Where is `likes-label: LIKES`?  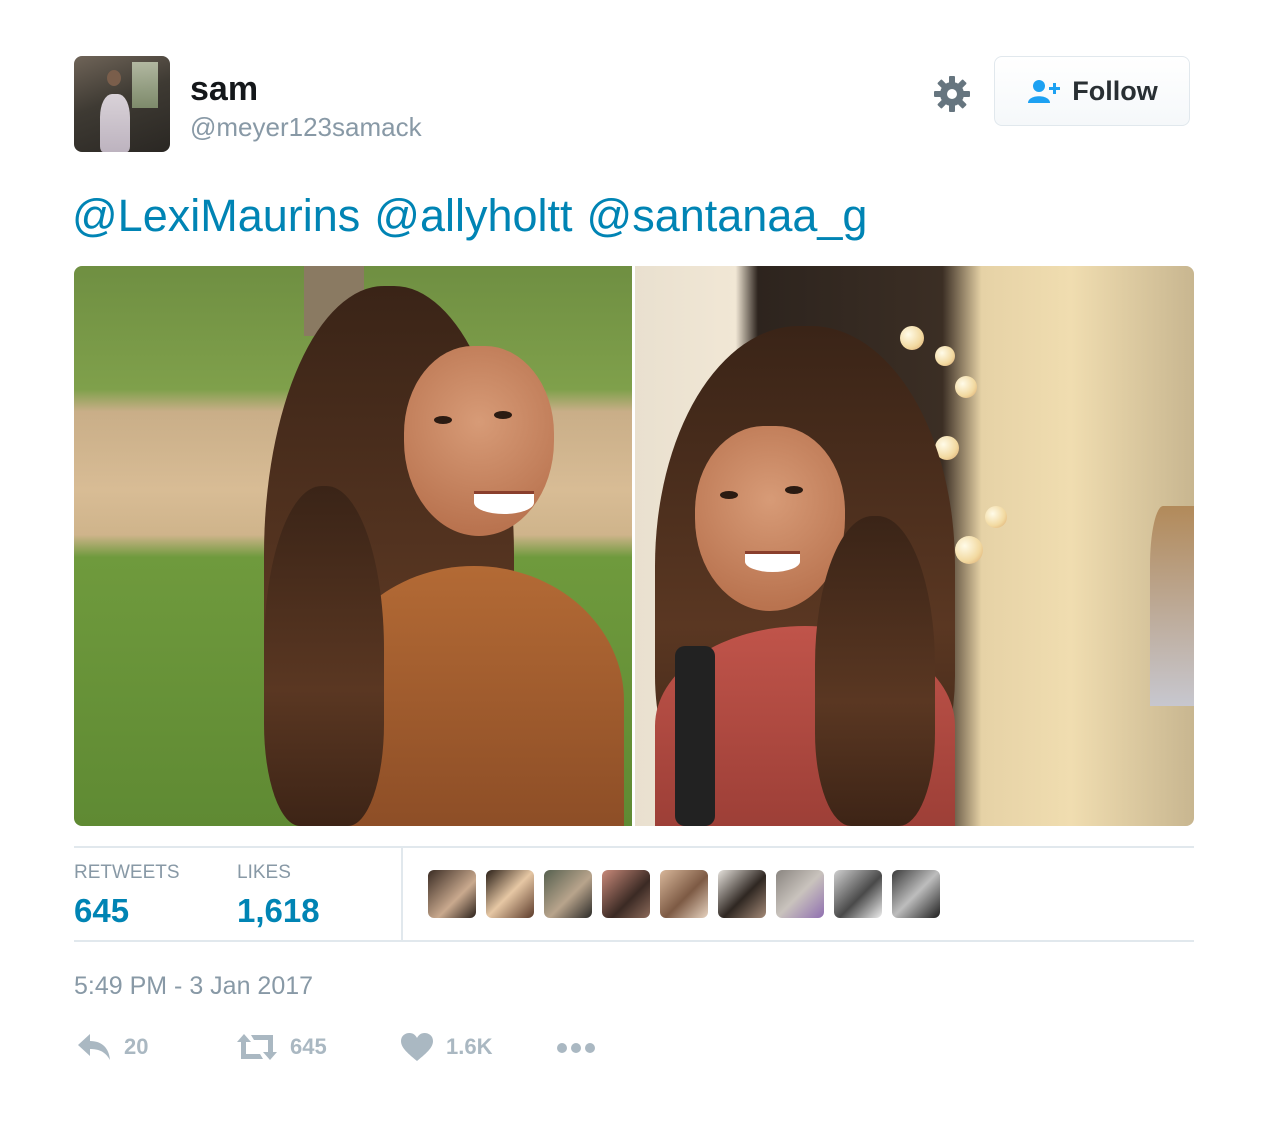 likes-label: LIKES is located at coordinates (264, 872).